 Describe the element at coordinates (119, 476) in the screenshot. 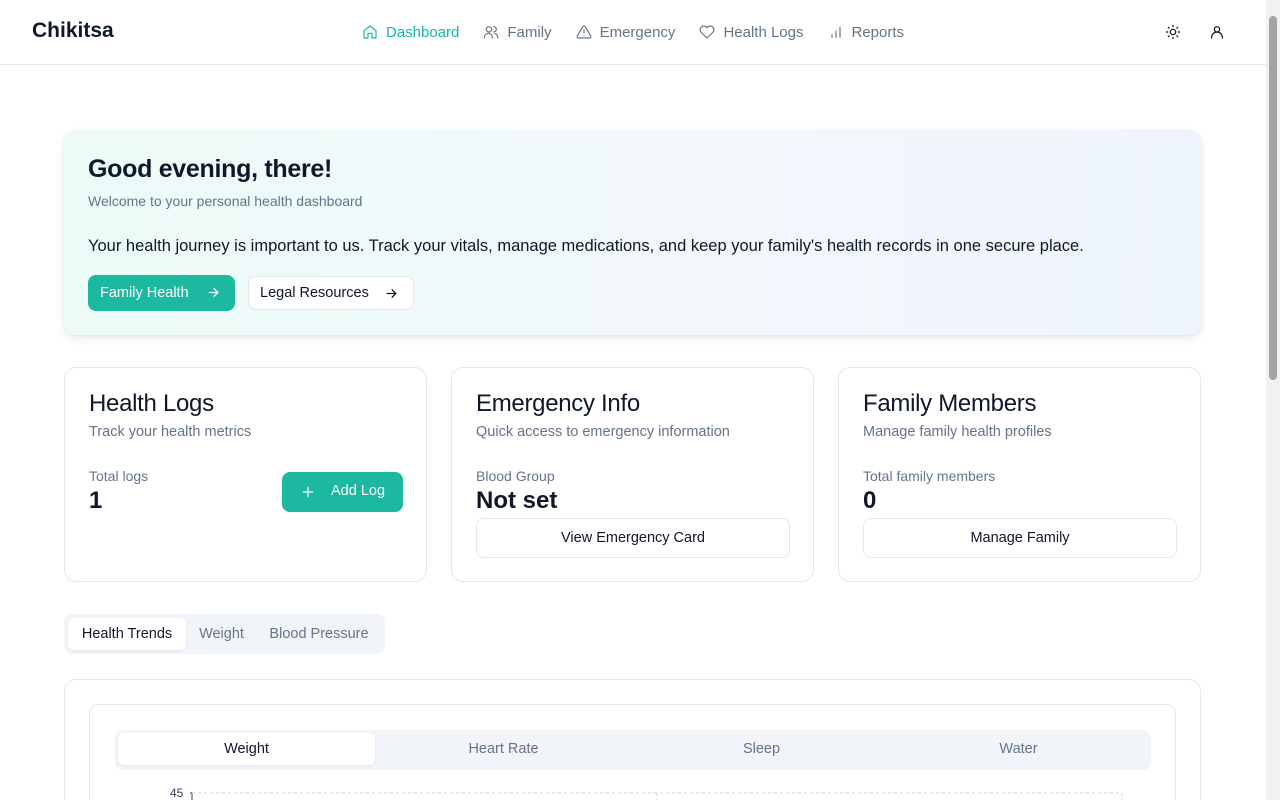

I see `total-logs-label: Total logs` at that location.